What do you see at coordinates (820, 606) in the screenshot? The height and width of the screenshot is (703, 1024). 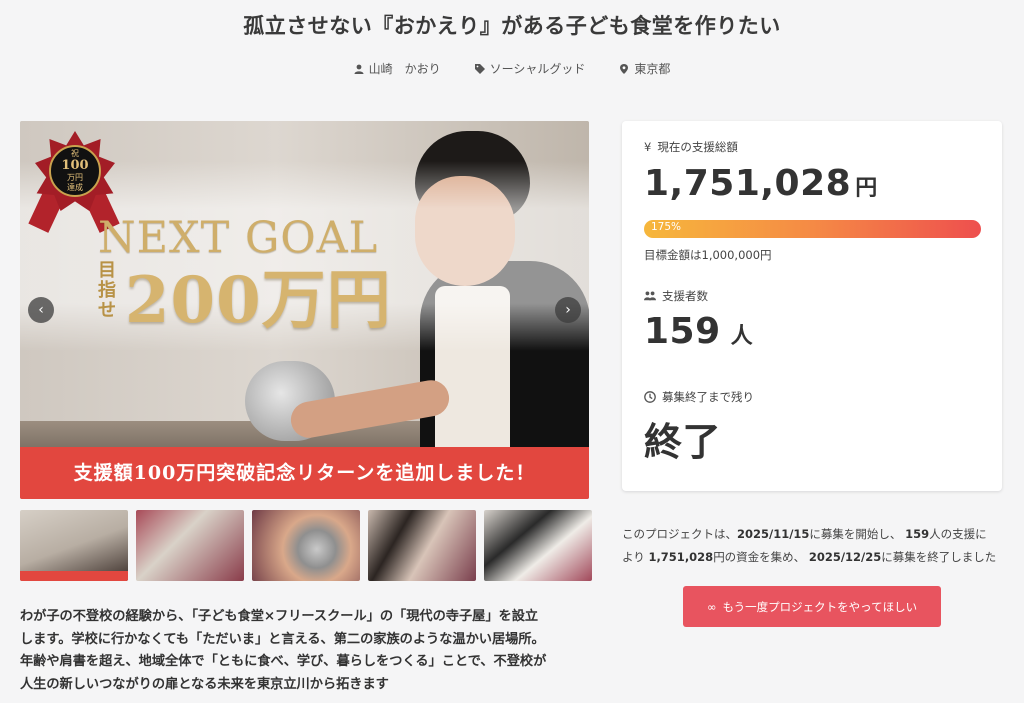 I see `request-again-label: もう一度プロジェクトをやってほしい` at bounding box center [820, 606].